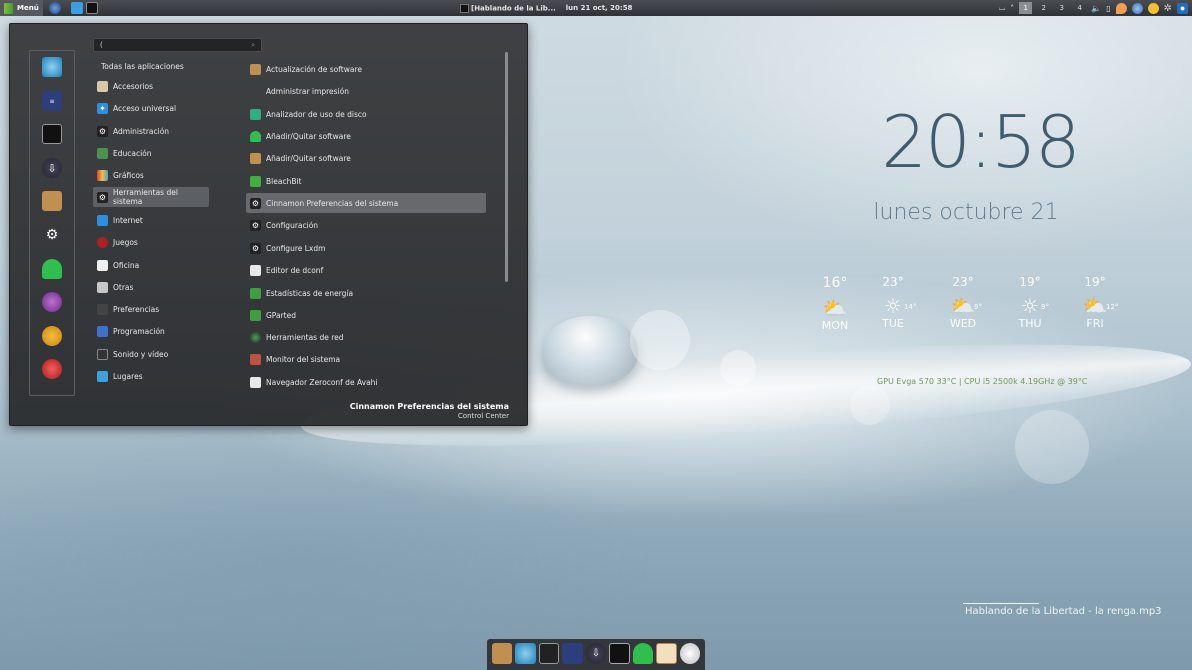 The height and width of the screenshot is (670, 1192). Describe the element at coordinates (151, 197) in the screenshot. I see `category-item-selected: ⚙ Herramientas del sistema` at that location.